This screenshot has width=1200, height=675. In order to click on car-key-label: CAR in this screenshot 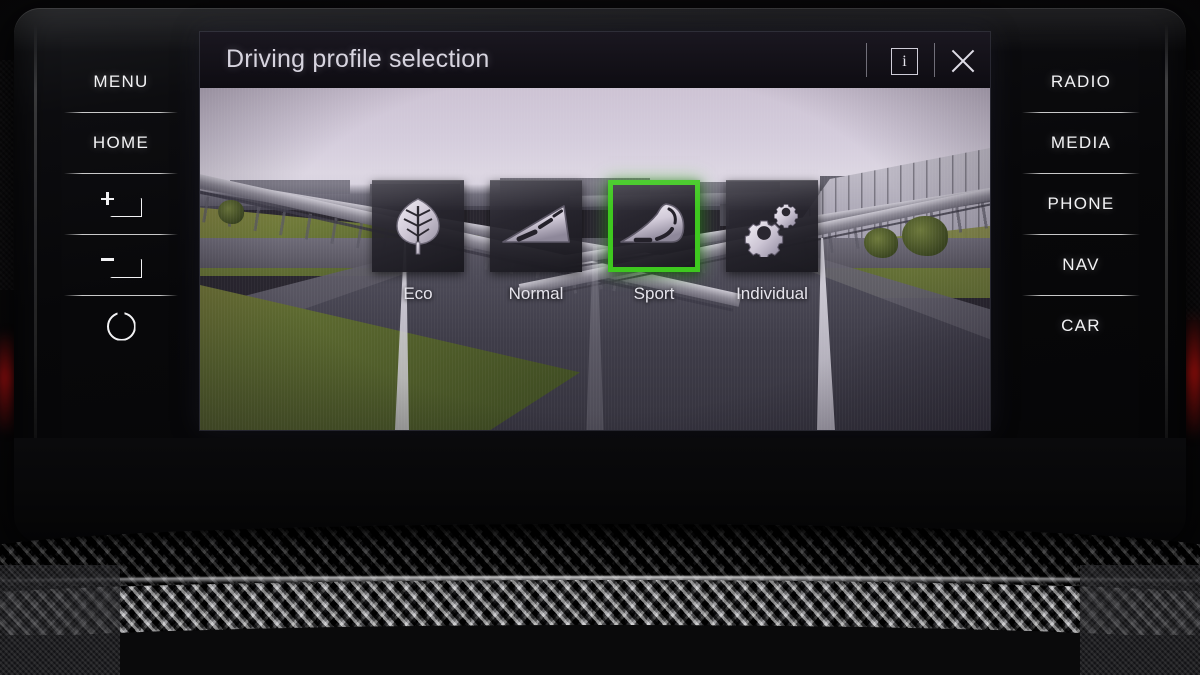, I will do `click(1081, 325)`.